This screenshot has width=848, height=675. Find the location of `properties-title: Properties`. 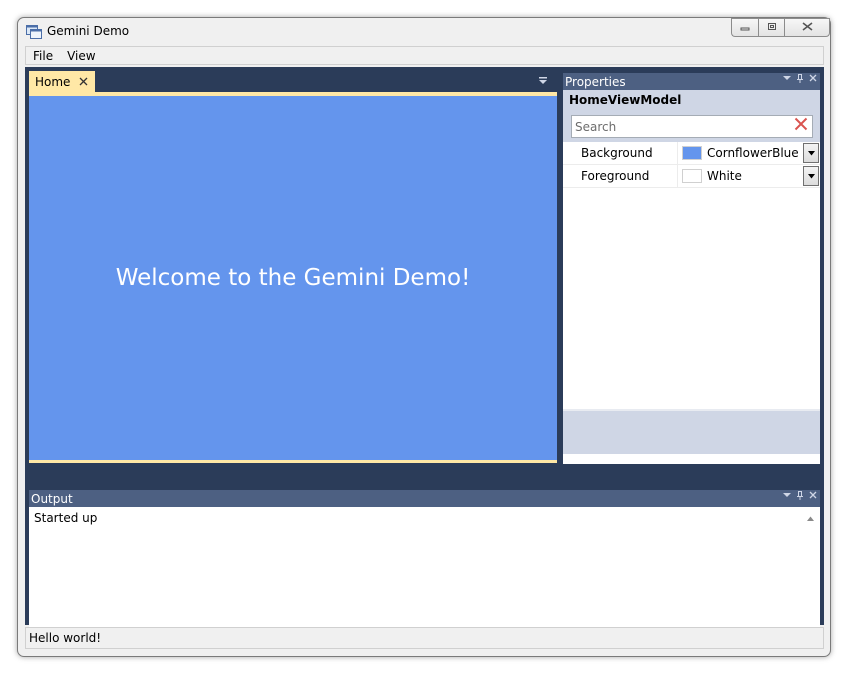

properties-title: Properties is located at coordinates (595, 81).